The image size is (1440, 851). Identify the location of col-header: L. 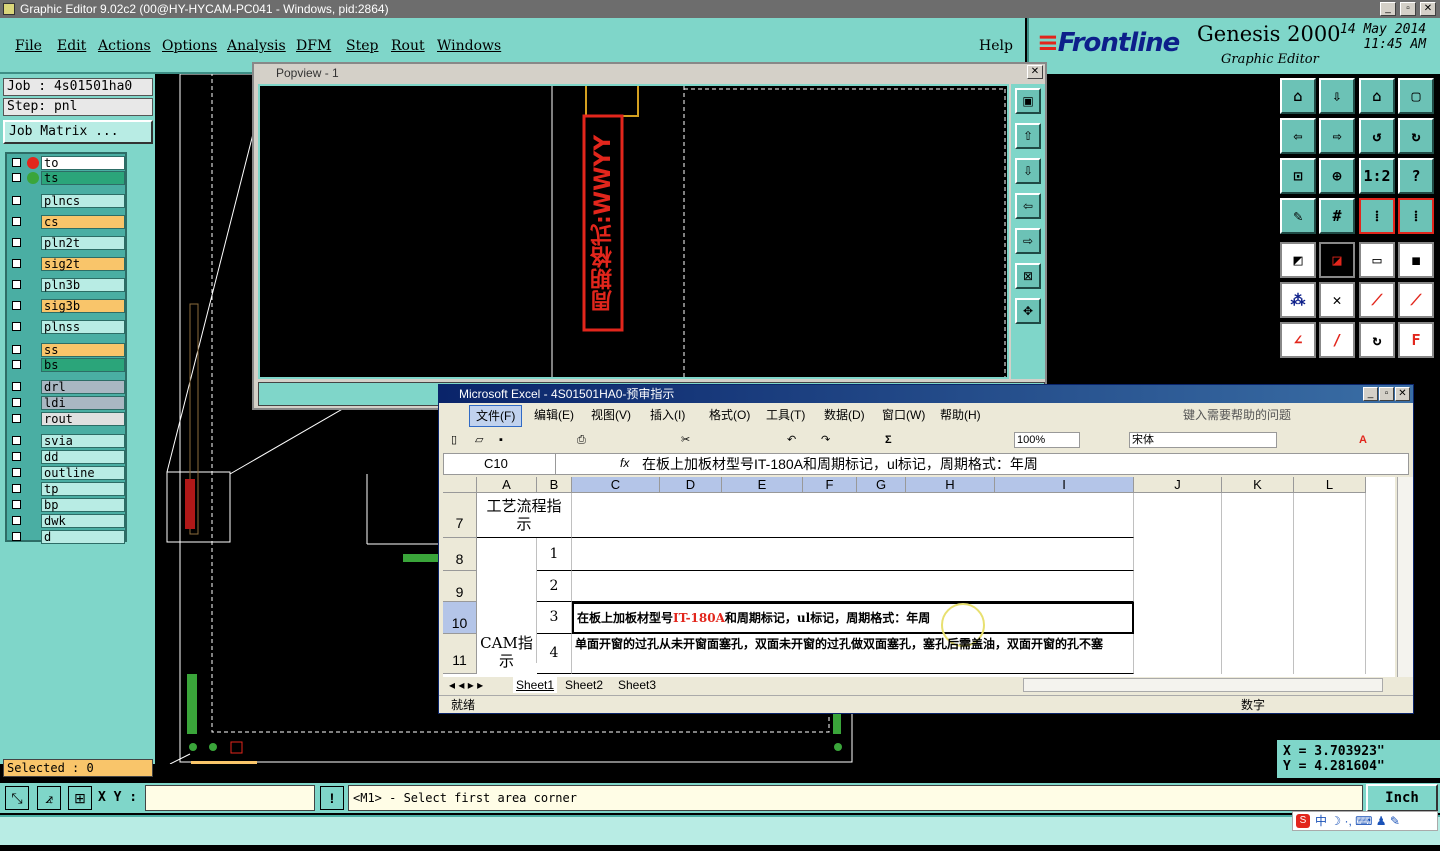
(1330, 485).